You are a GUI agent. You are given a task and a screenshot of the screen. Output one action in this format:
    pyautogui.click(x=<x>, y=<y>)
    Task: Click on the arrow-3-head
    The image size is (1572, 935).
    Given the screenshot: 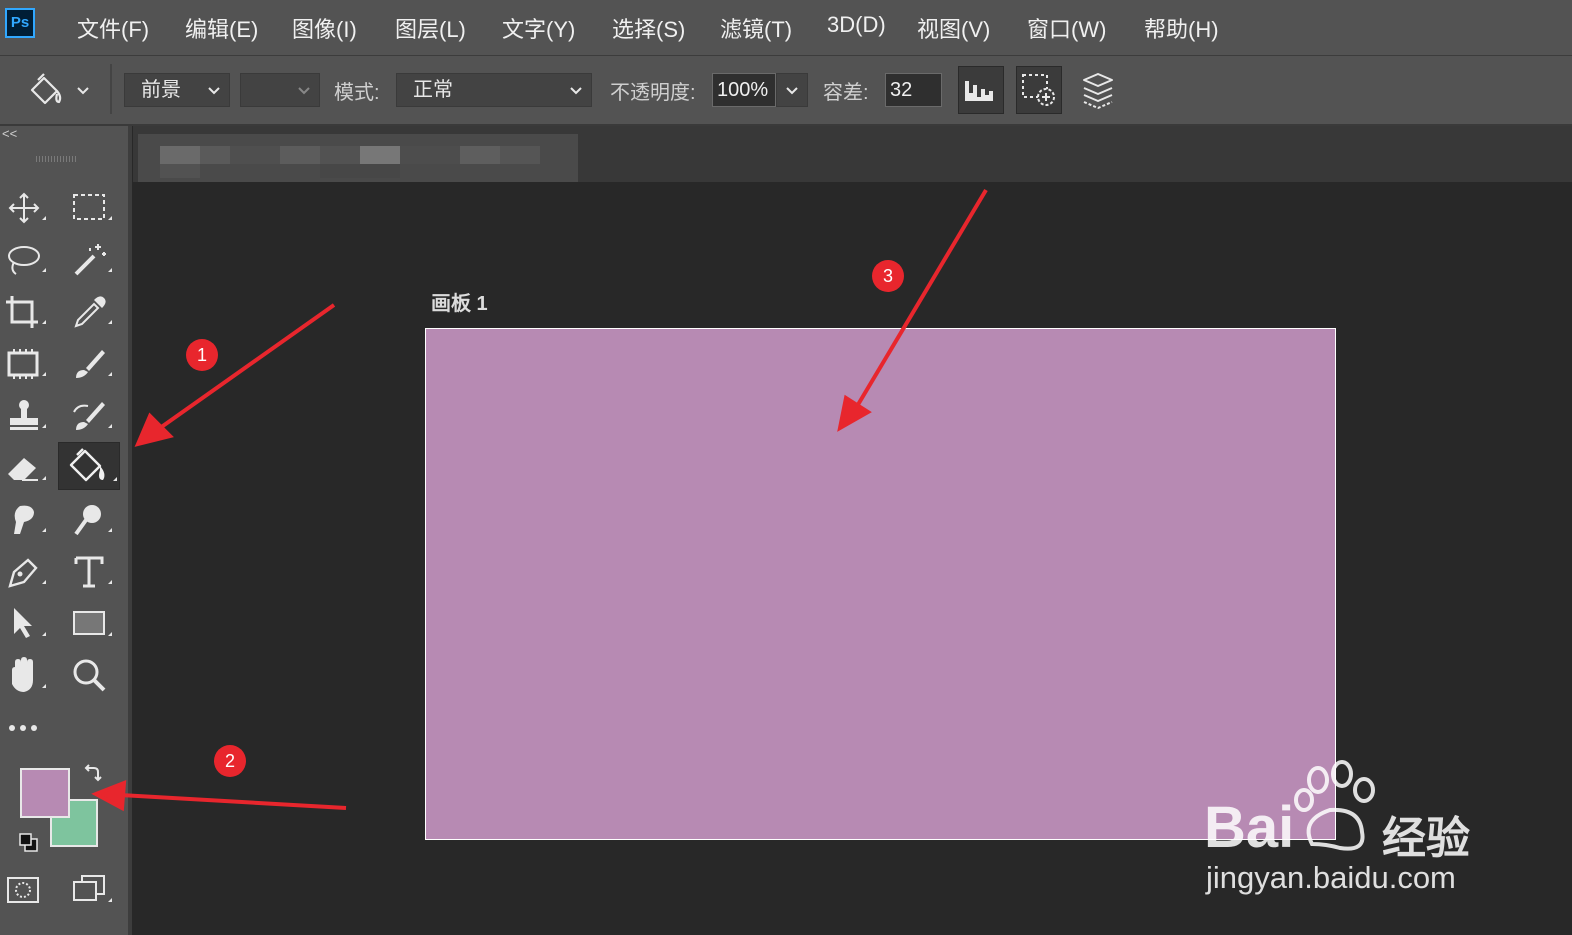 What is the action you would take?
    pyautogui.click(x=854, y=413)
    